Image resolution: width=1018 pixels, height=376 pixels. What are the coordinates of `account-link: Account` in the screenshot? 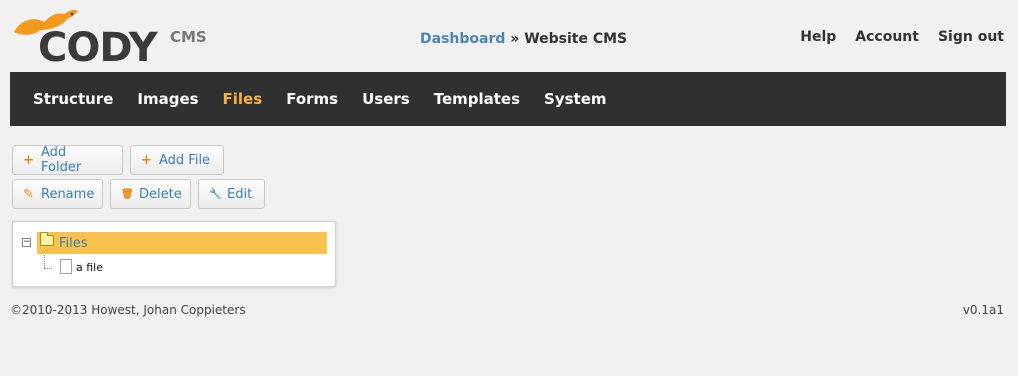 It's located at (887, 37).